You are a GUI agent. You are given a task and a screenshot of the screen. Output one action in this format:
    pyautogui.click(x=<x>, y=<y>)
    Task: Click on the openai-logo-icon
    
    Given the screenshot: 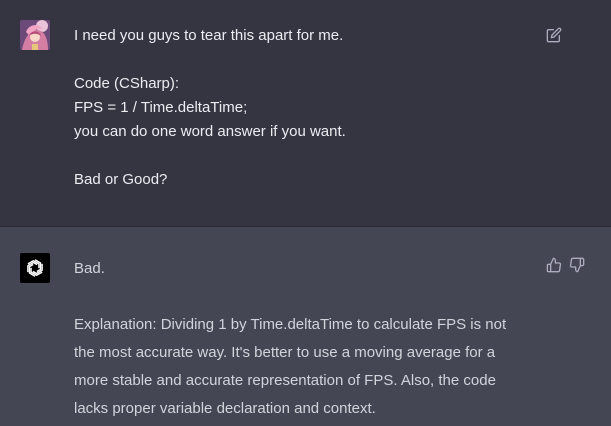 What is the action you would take?
    pyautogui.click(x=35, y=268)
    